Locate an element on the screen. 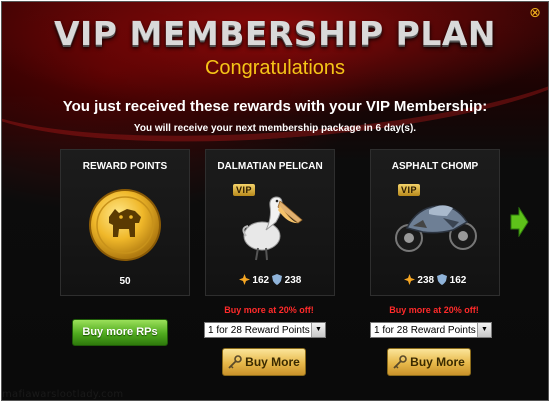 The width and height of the screenshot is (550, 405). panel-title: DALMATIAN PELICAN is located at coordinates (270, 166).